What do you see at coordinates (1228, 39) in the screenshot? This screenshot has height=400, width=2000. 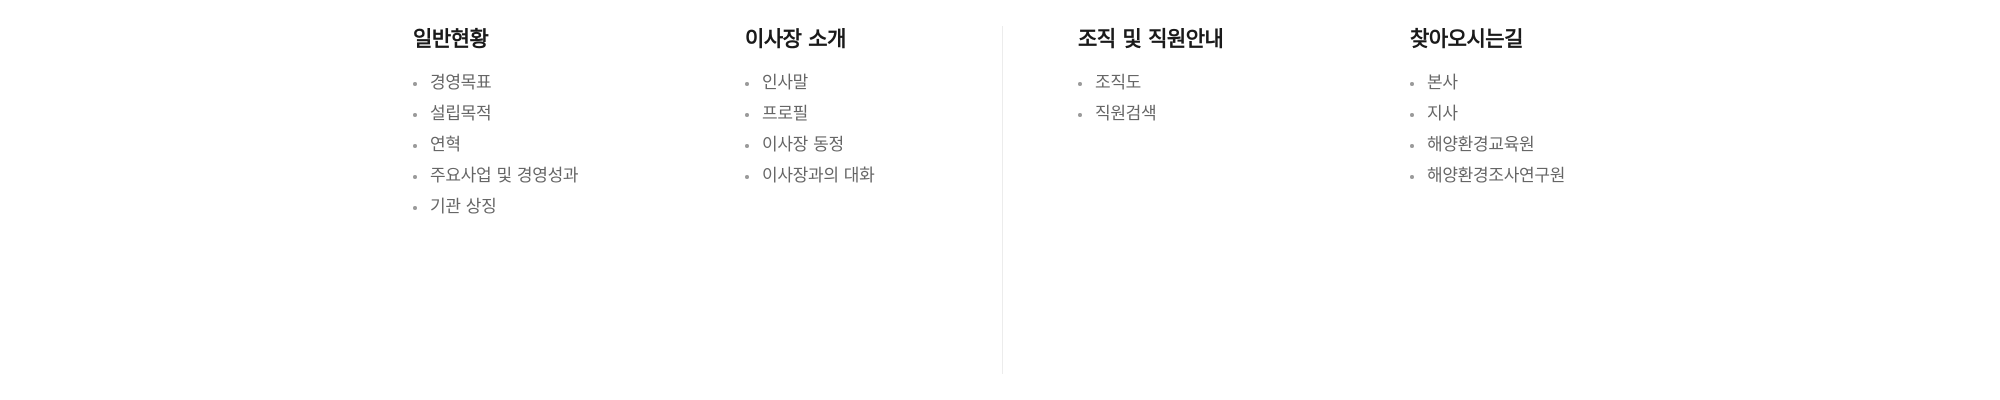 I see `column-title: 조직 및 직원안내` at bounding box center [1228, 39].